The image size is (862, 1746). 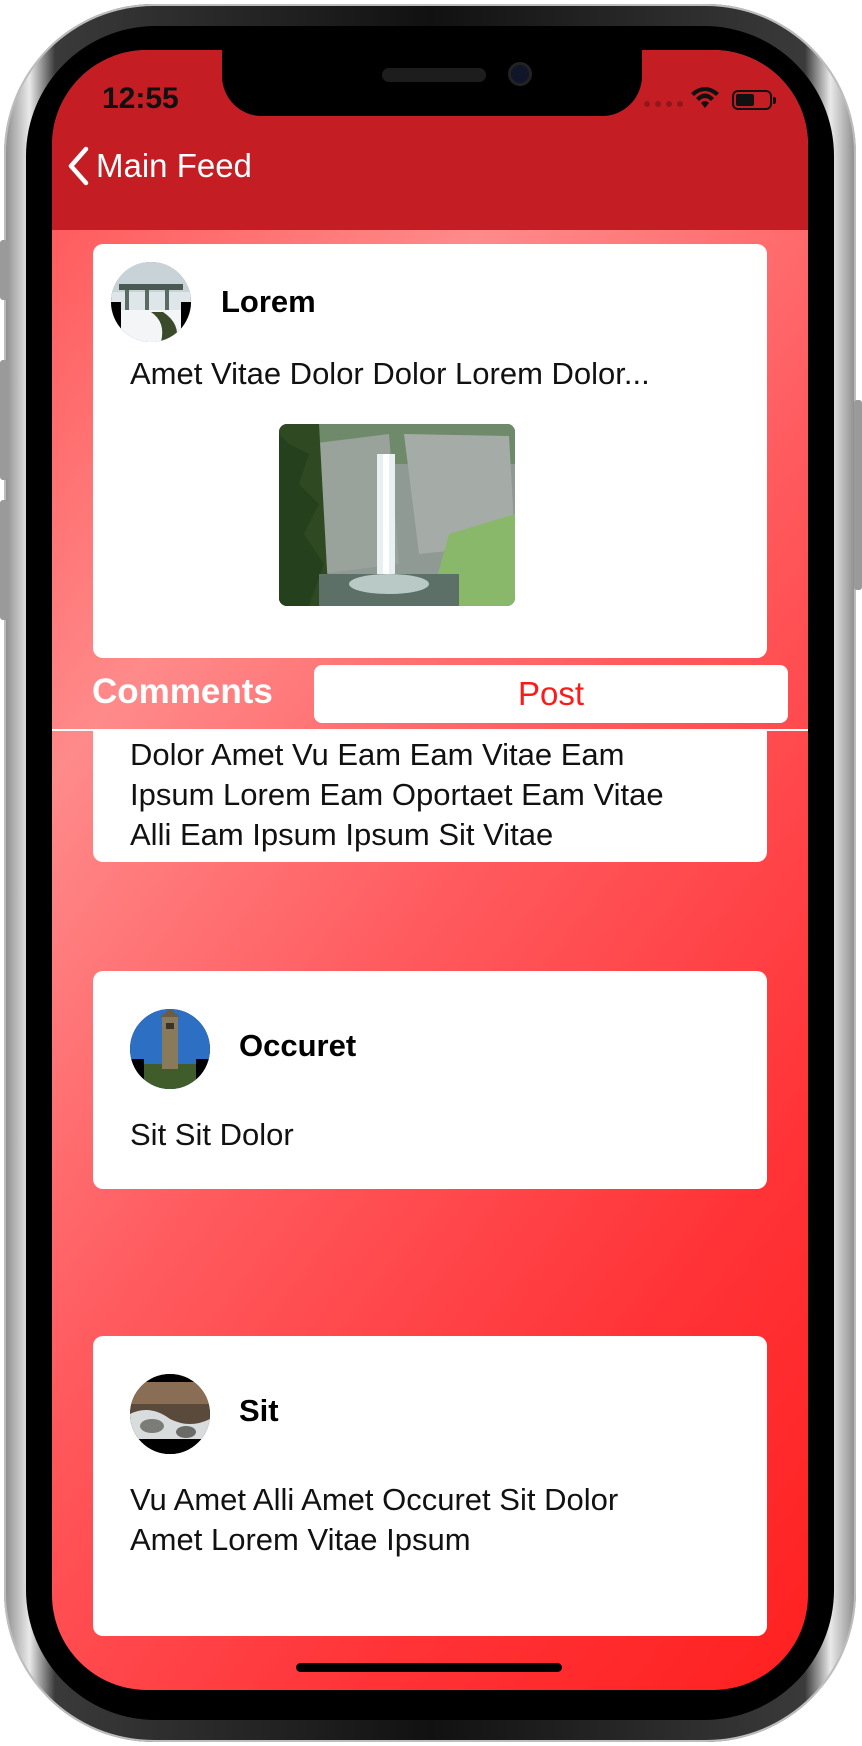 I want to click on cellular-signal-icon, so click(x=663, y=104).